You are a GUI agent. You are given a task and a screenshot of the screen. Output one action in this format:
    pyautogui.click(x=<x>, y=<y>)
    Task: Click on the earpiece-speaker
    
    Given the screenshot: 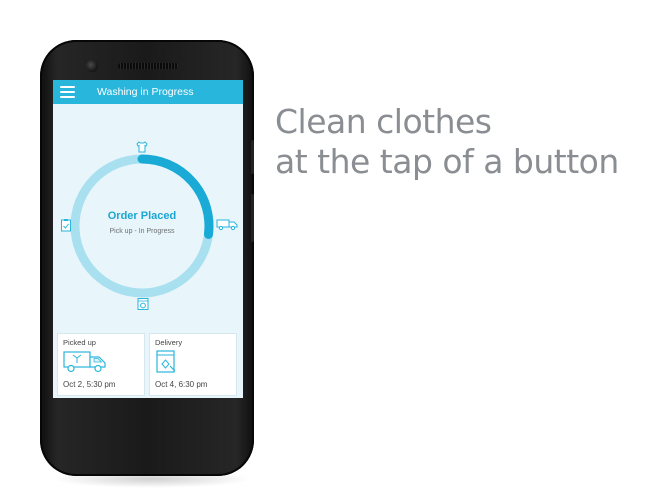 What is the action you would take?
    pyautogui.click(x=148, y=66)
    